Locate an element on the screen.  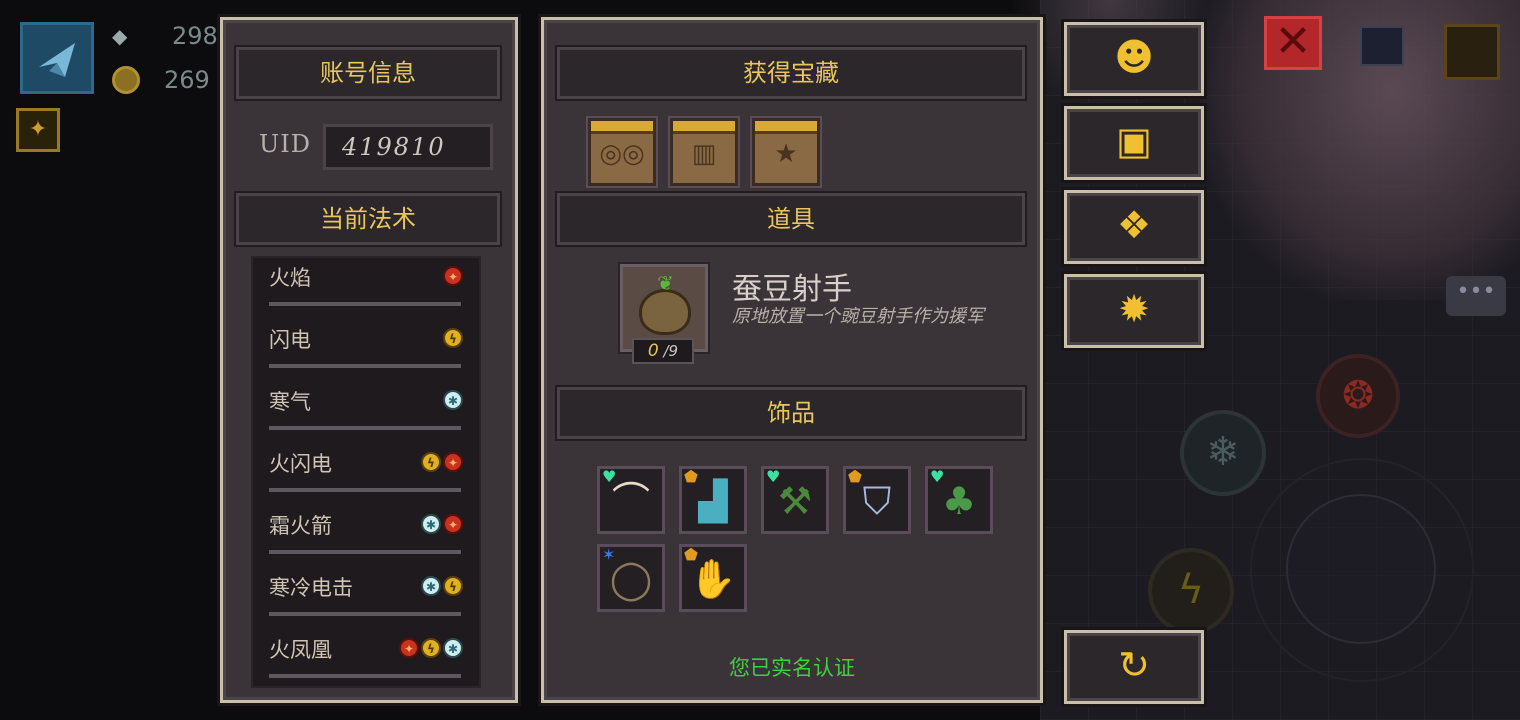
coin-icon is located at coordinates (126, 80).